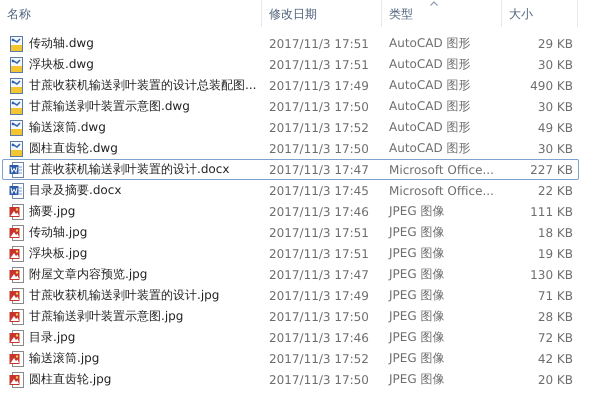 The width and height of the screenshot is (609, 401). What do you see at coordinates (555, 317) in the screenshot?
I see `file-size: 28 KB` at bounding box center [555, 317].